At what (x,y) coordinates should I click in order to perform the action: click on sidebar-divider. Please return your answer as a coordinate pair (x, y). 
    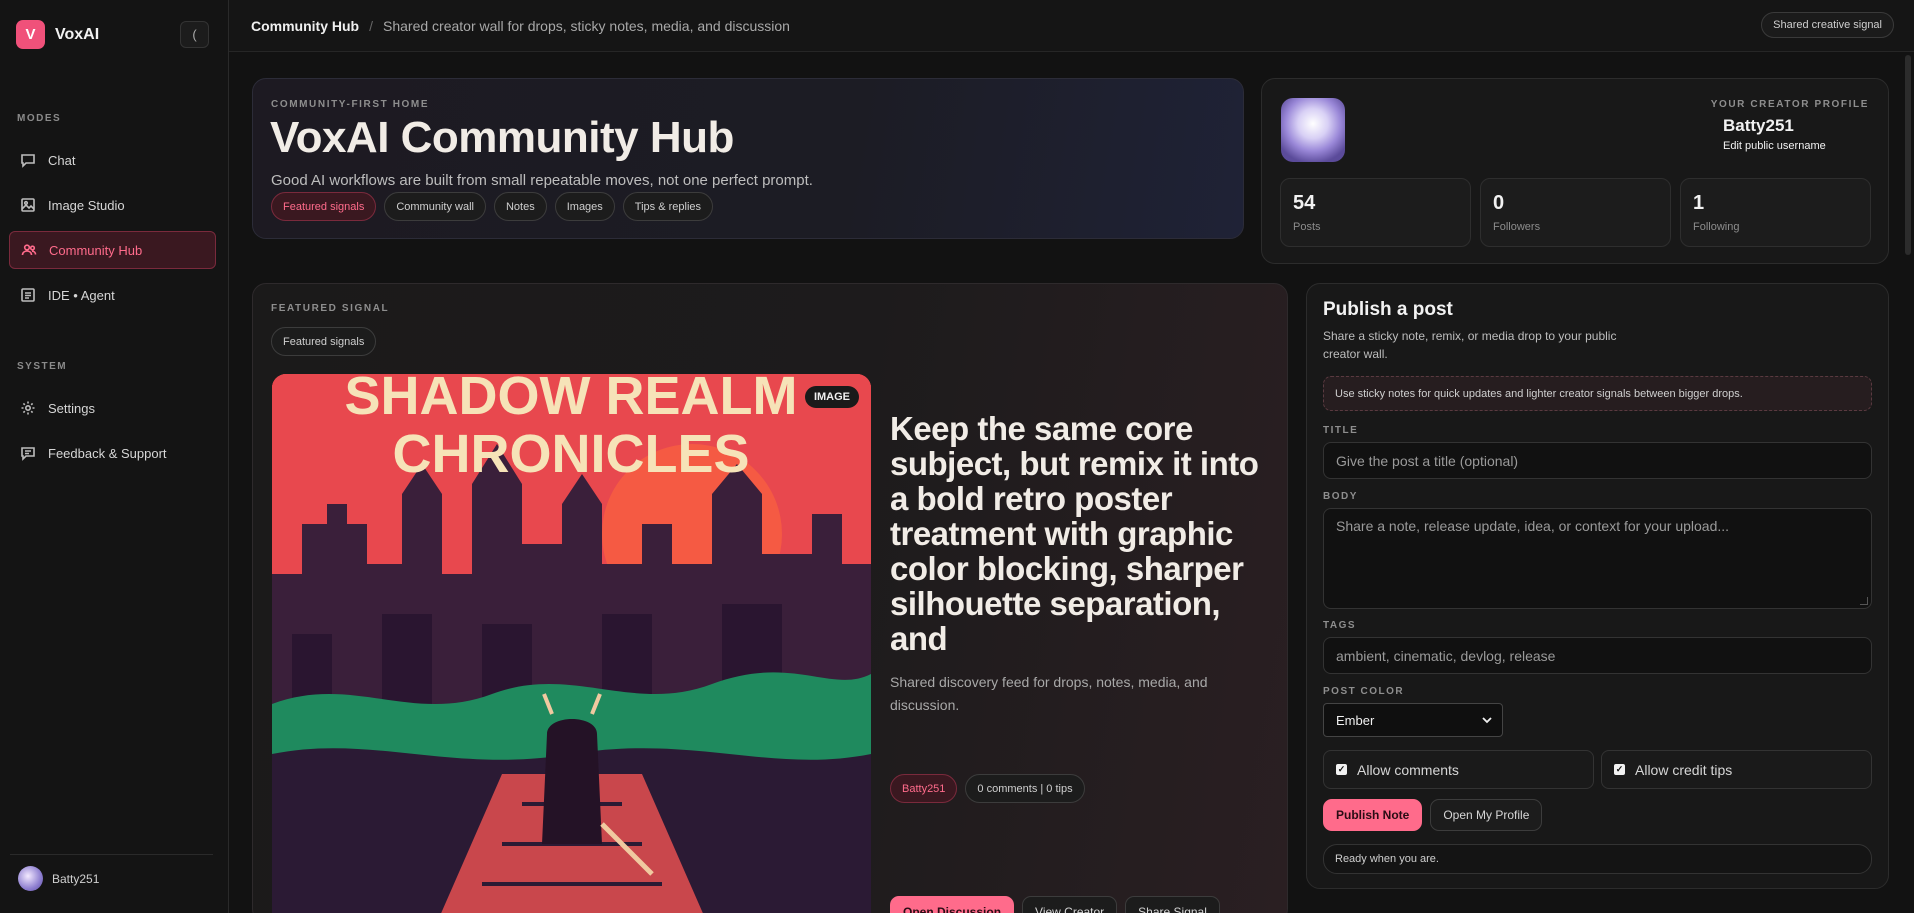
    Looking at the image, I should click on (111, 854).